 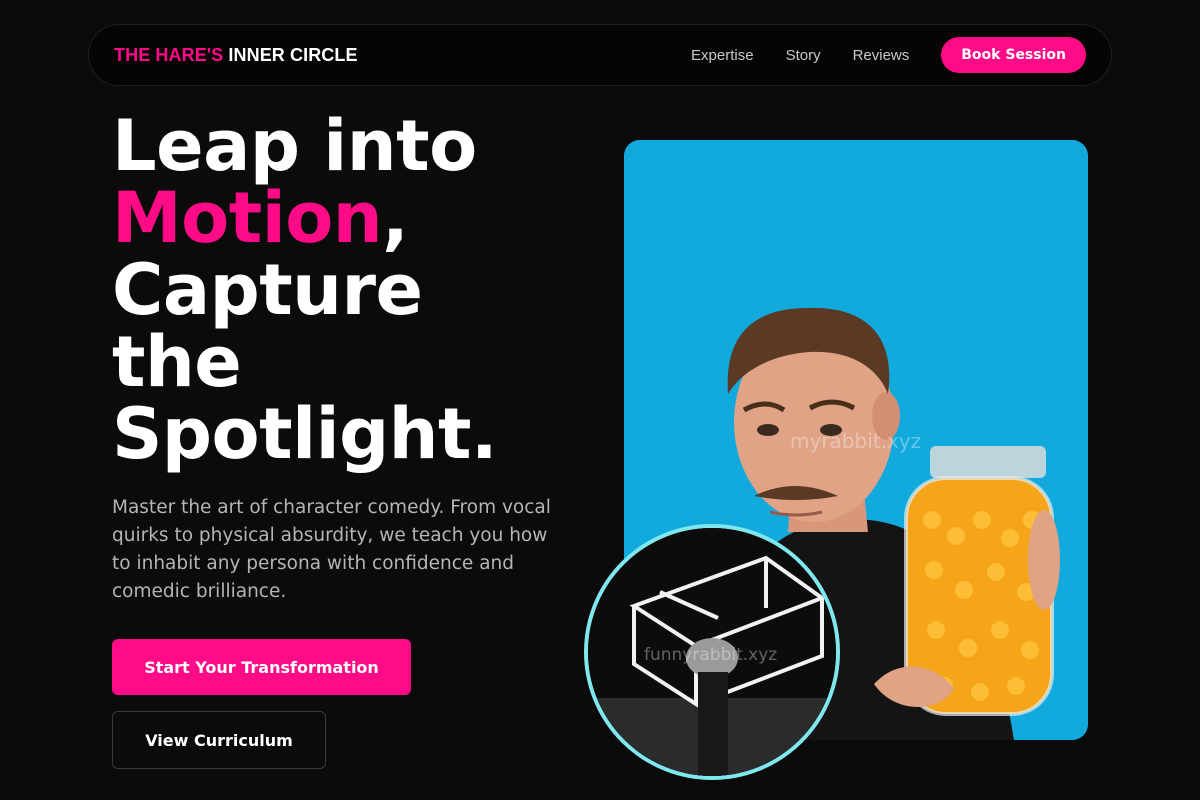 What do you see at coordinates (710, 655) in the screenshot?
I see `circle-photo-watermark: funnyrabbit.xyz` at bounding box center [710, 655].